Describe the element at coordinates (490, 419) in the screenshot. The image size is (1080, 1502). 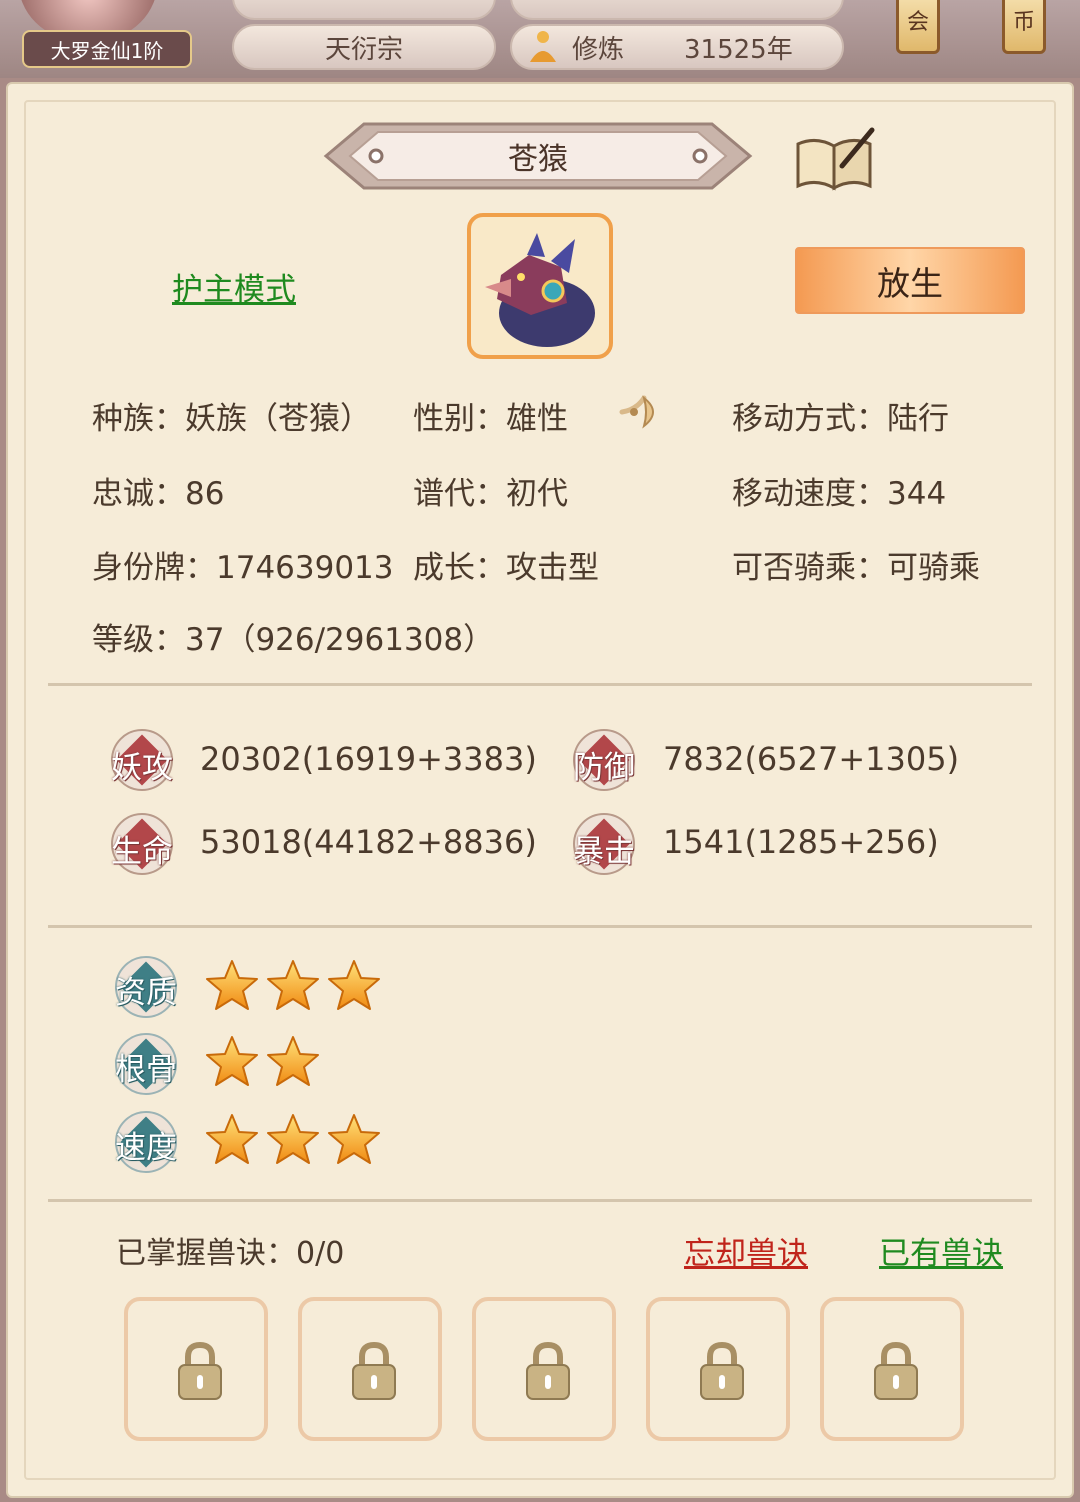
I see `gender-attr: 性别：雄性` at that location.